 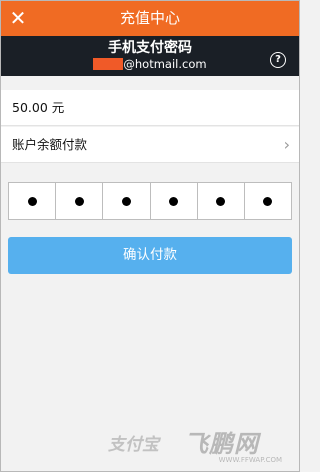 What do you see at coordinates (150, 48) in the screenshot?
I see `password-title: 手机支付密码` at bounding box center [150, 48].